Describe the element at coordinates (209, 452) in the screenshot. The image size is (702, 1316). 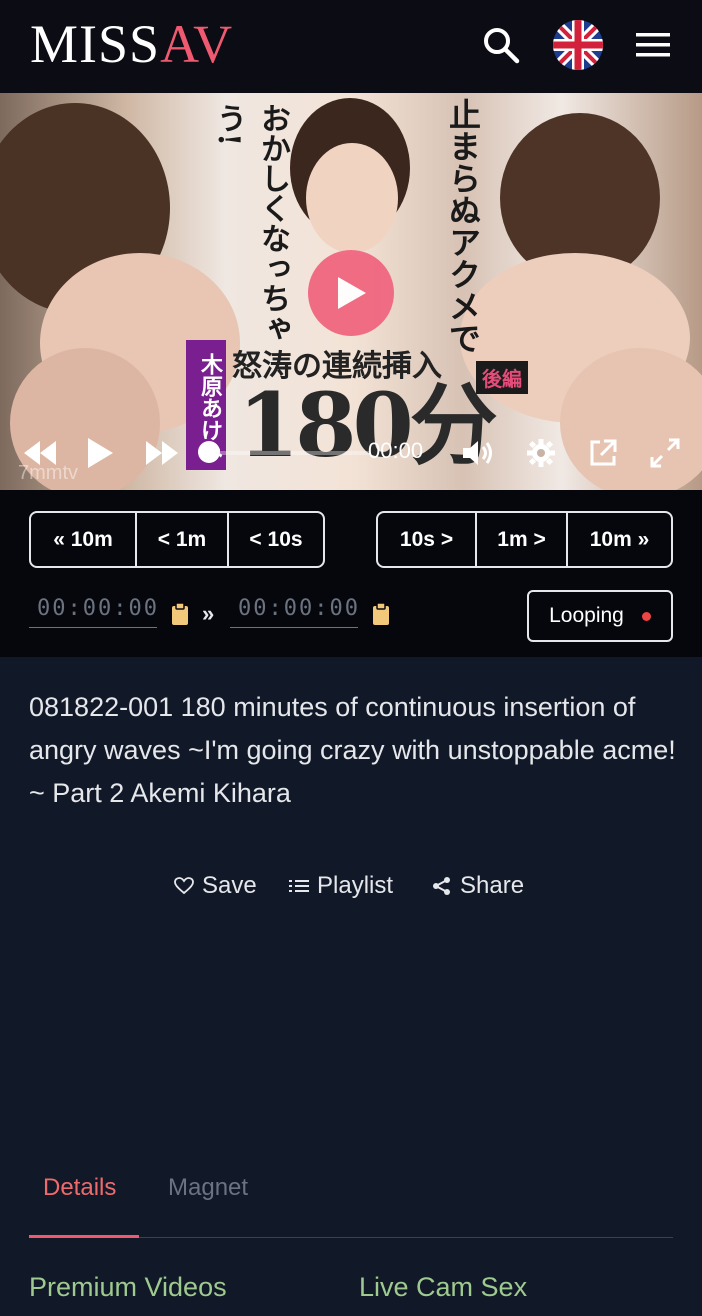
I see `seek-handle` at that location.